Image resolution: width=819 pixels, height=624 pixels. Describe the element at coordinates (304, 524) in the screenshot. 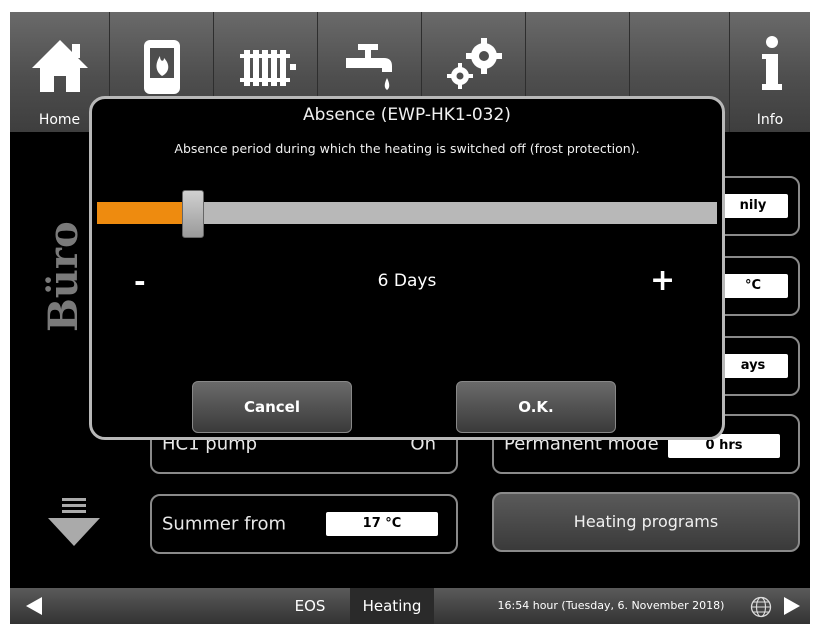

I see `summer-from-panel: Summer from 17 °C` at that location.